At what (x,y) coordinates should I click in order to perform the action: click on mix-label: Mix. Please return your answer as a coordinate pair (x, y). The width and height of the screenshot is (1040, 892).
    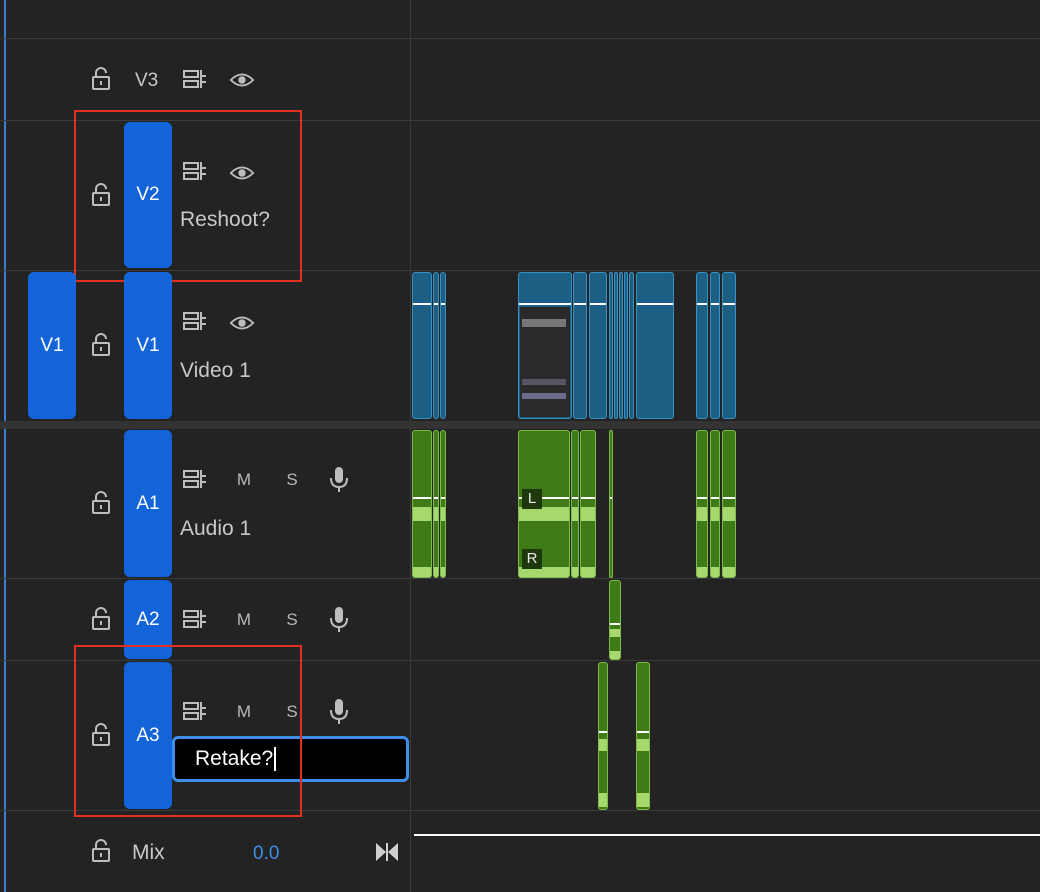
    Looking at the image, I should click on (148, 852).